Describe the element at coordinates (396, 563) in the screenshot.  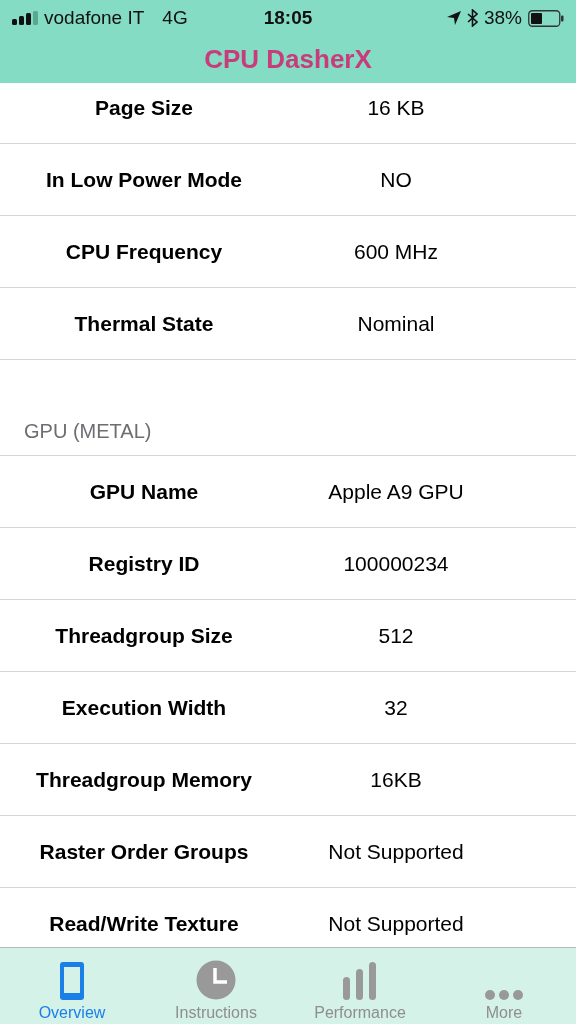
I see `row-value: 100000234` at that location.